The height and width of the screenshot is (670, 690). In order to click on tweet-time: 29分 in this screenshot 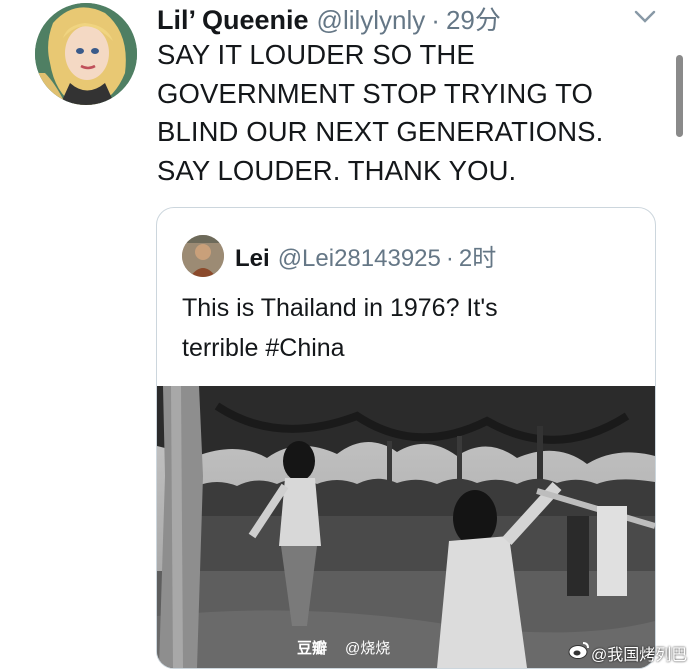, I will do `click(473, 18)`.